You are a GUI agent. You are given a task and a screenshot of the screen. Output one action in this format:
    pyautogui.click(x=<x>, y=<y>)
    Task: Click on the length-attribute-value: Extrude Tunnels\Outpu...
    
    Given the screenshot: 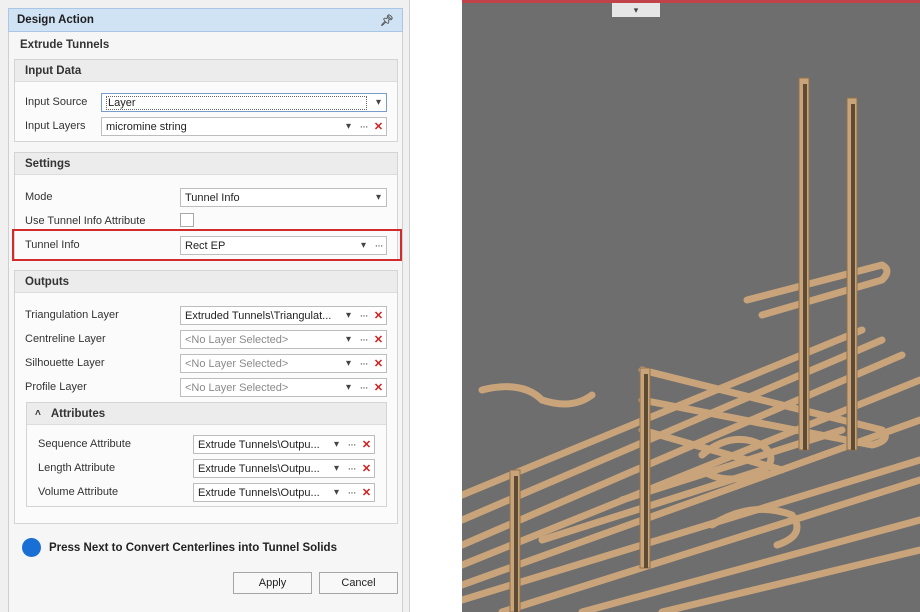 What is the action you would take?
    pyautogui.click(x=259, y=468)
    